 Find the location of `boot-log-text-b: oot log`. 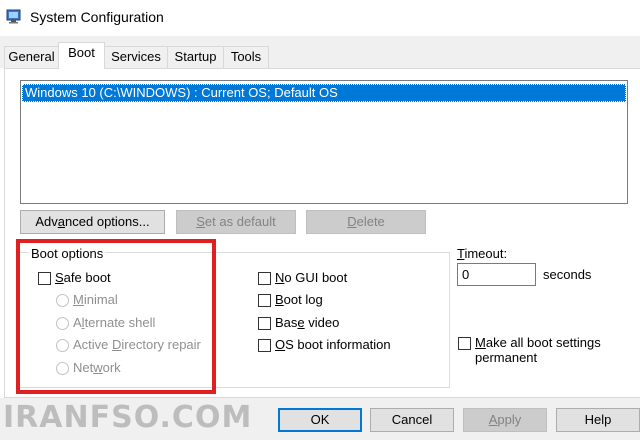

boot-log-text-b: oot log is located at coordinates (303, 299).